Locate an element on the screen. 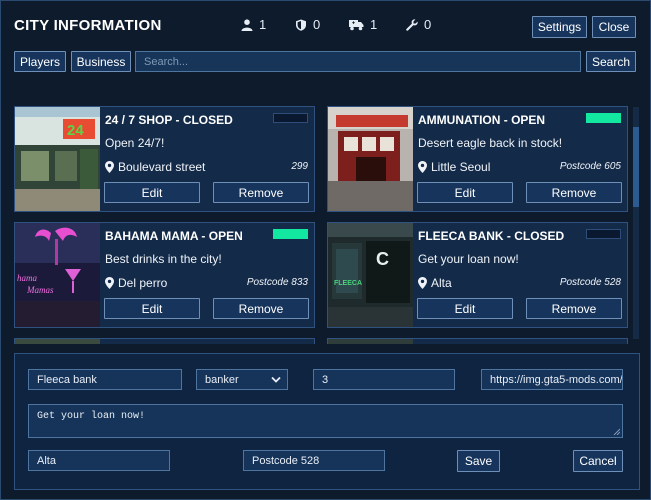  business-description: Best drinks in the city! is located at coordinates (163, 259).